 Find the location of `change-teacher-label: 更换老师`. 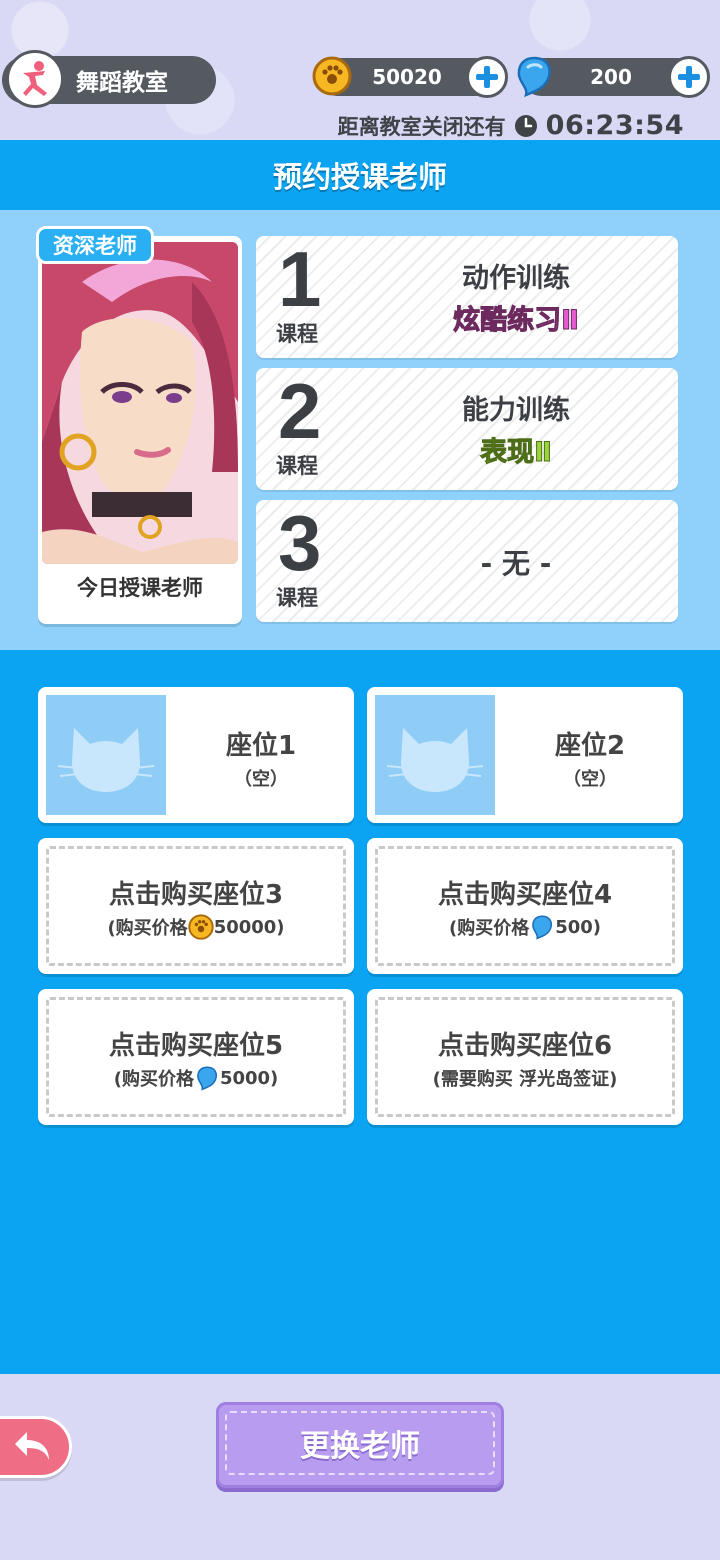

change-teacher-label: 更换老师 is located at coordinates (360, 1443).